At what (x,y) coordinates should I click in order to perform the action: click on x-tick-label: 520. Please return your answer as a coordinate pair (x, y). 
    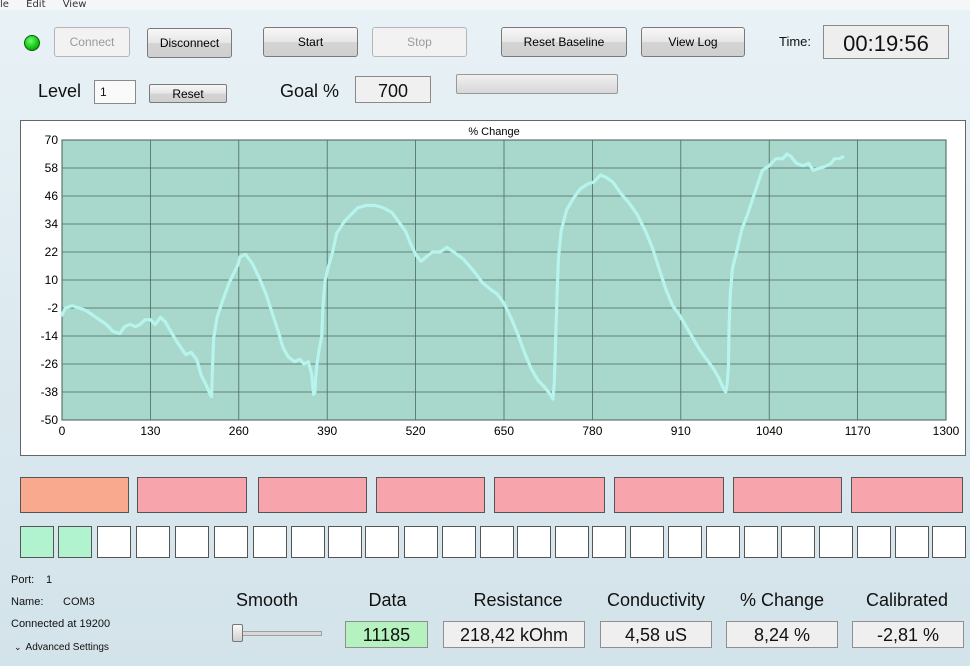
    Looking at the image, I should click on (416, 431).